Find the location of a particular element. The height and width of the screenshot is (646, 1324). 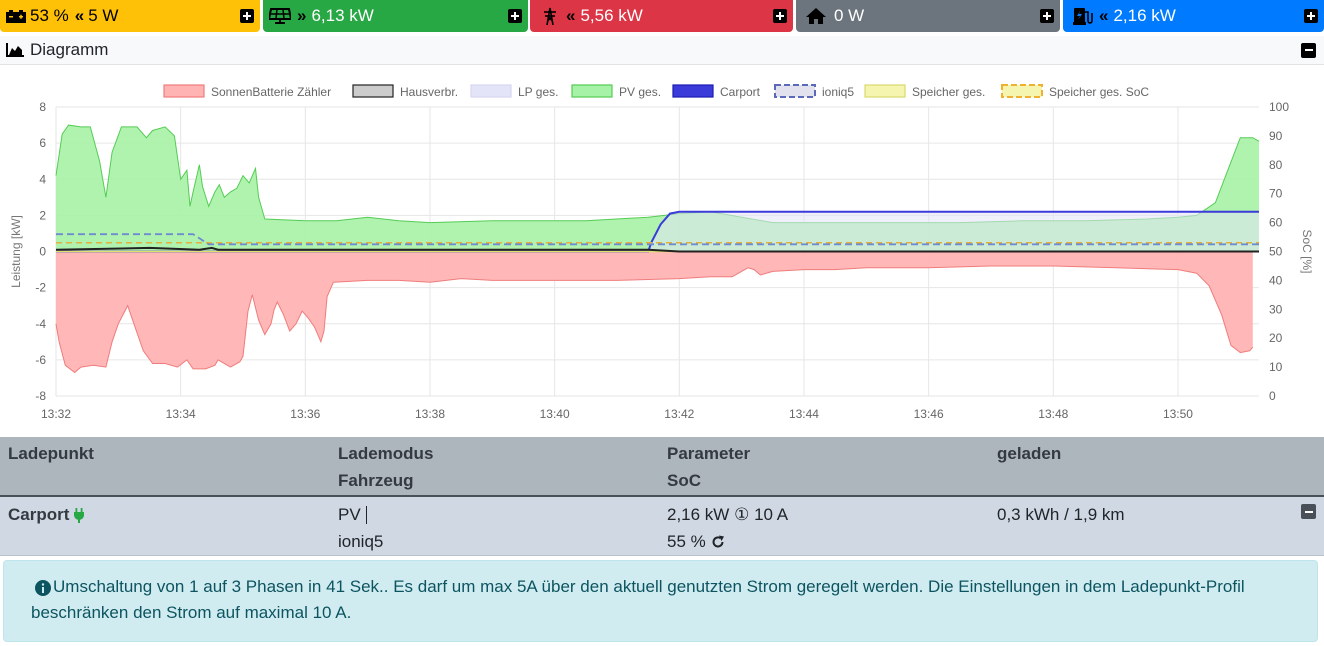

grid-power: 5,56 kW is located at coordinates (611, 15).